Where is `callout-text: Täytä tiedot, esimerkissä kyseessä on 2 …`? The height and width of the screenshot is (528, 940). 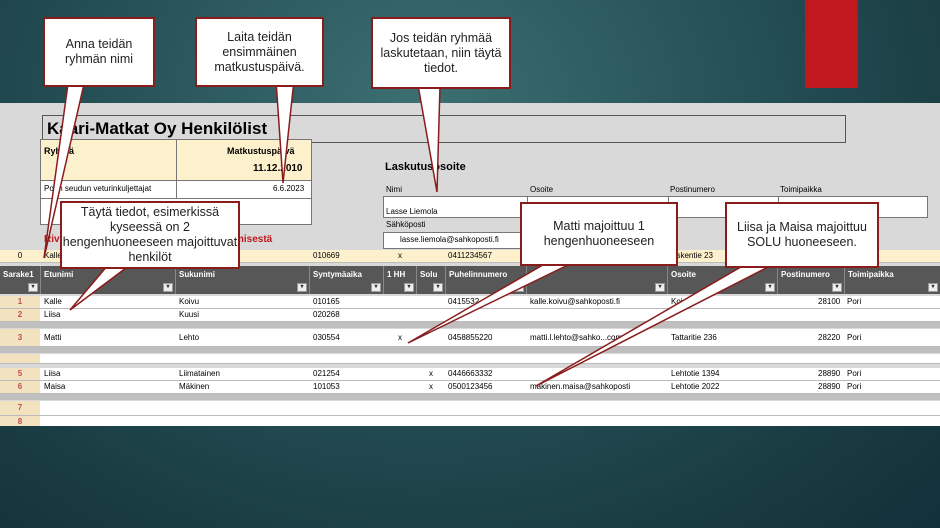
callout-text: Täytä tiedot, esimerkissä kyseessä on 2 … is located at coordinates (150, 234).